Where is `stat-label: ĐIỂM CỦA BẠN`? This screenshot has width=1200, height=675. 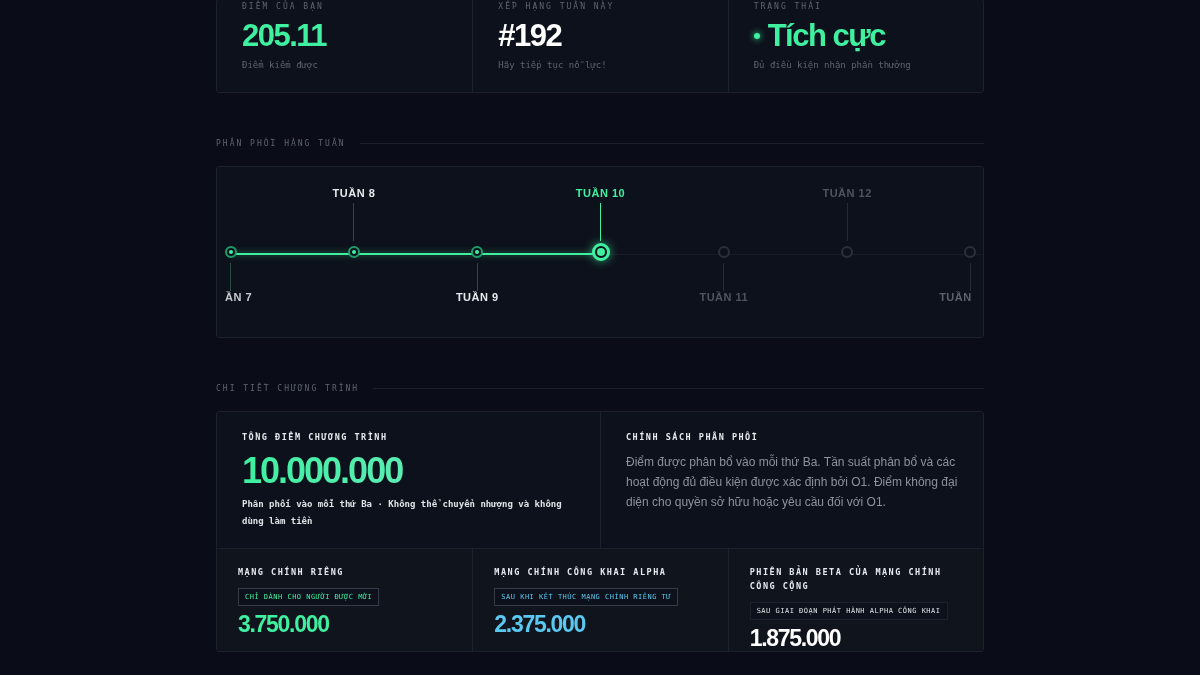 stat-label: ĐIỂM CỦA BẠN is located at coordinates (283, 6).